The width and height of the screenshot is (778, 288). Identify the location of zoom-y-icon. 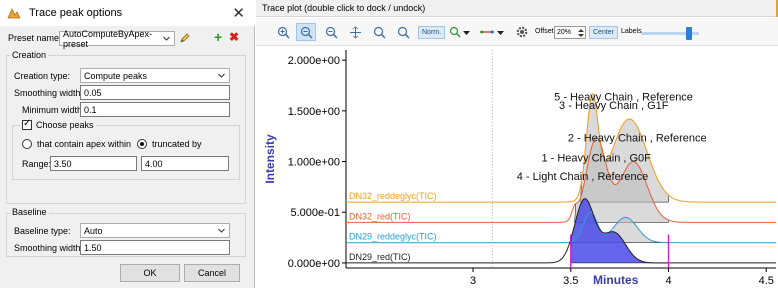
(403, 32).